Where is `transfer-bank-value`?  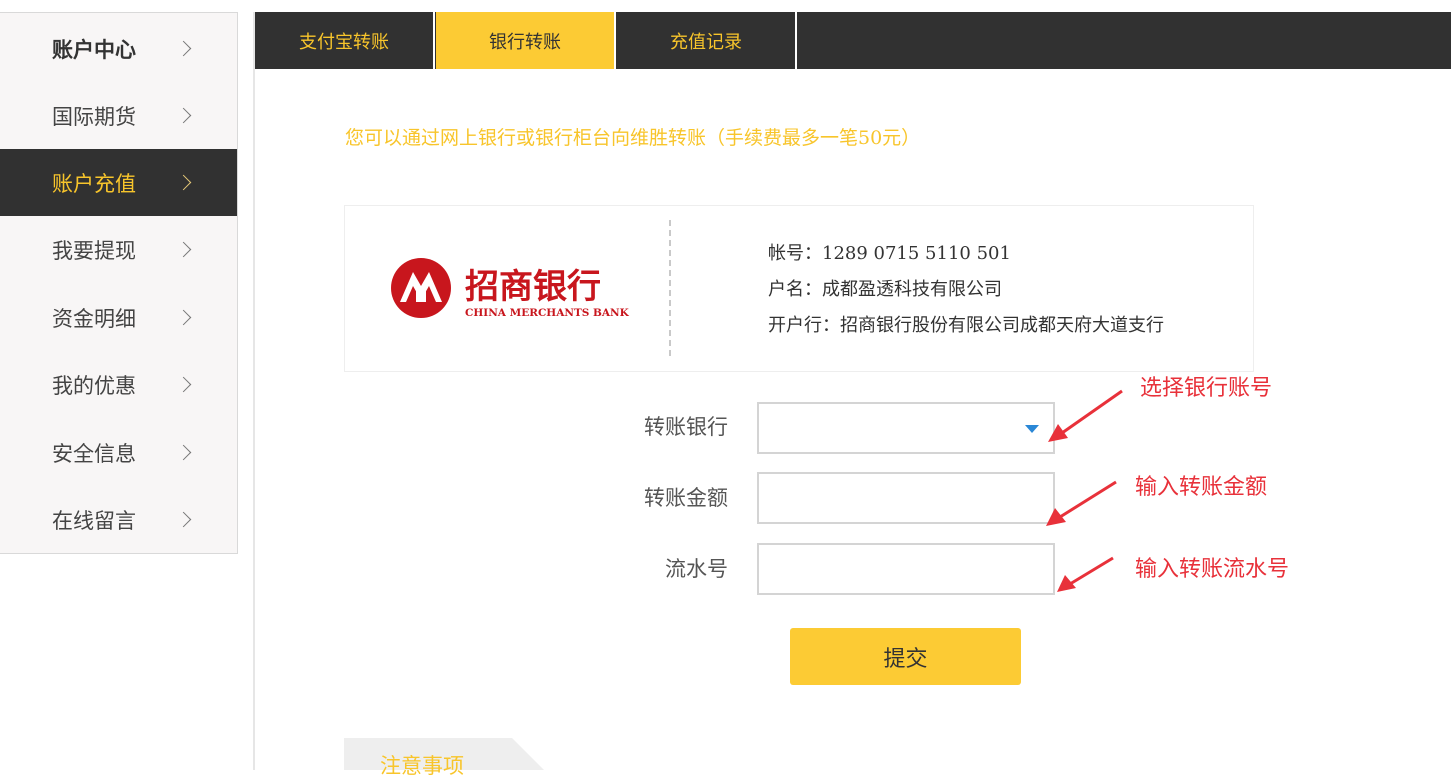 transfer-bank-value is located at coordinates (906, 428).